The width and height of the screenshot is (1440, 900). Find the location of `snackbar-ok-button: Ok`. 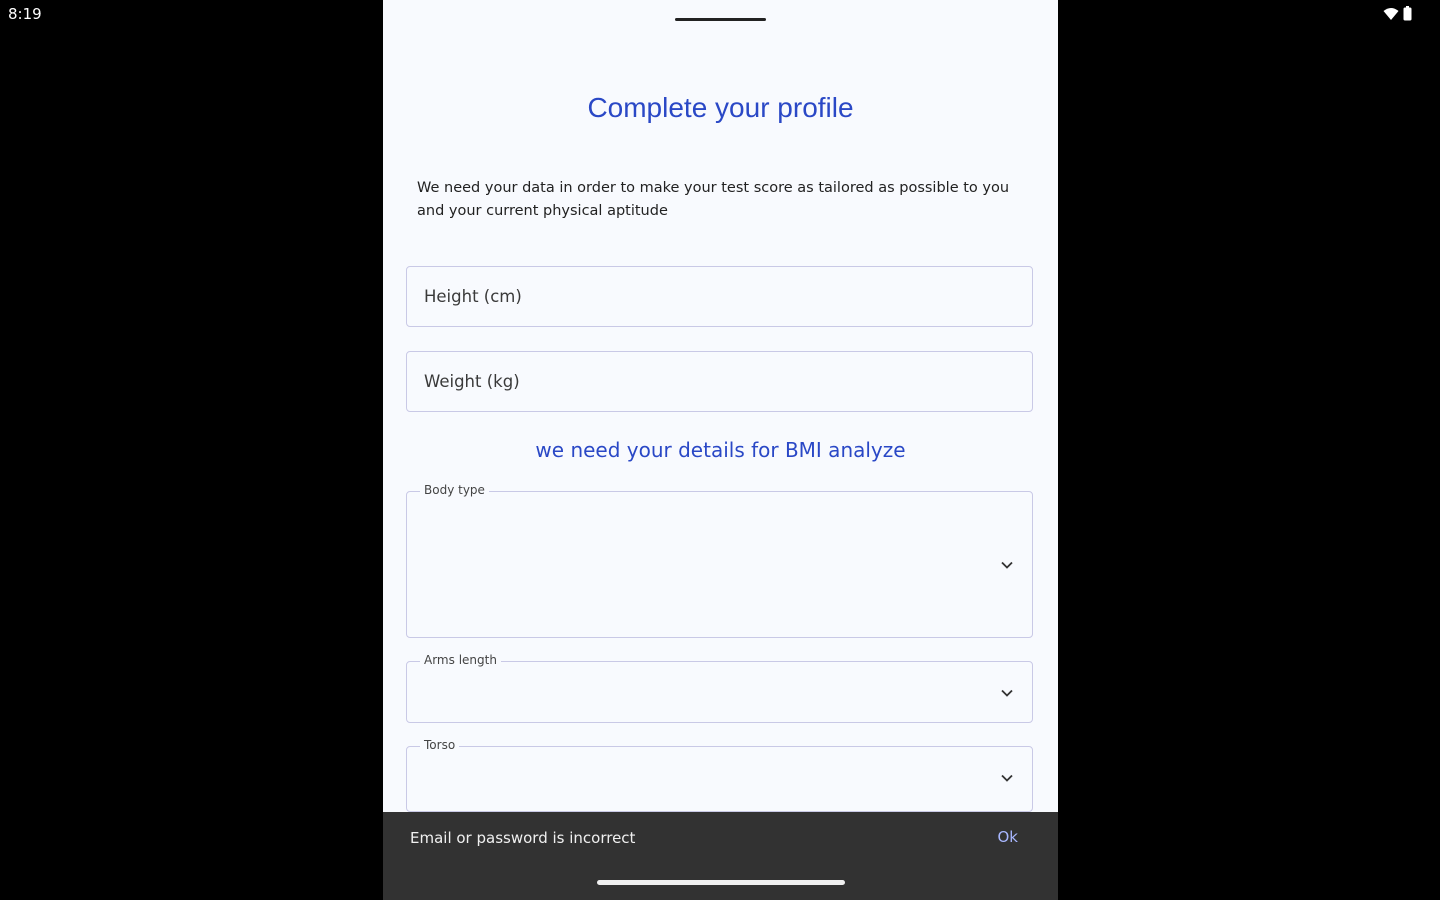

snackbar-ok-button: Ok is located at coordinates (1008, 837).